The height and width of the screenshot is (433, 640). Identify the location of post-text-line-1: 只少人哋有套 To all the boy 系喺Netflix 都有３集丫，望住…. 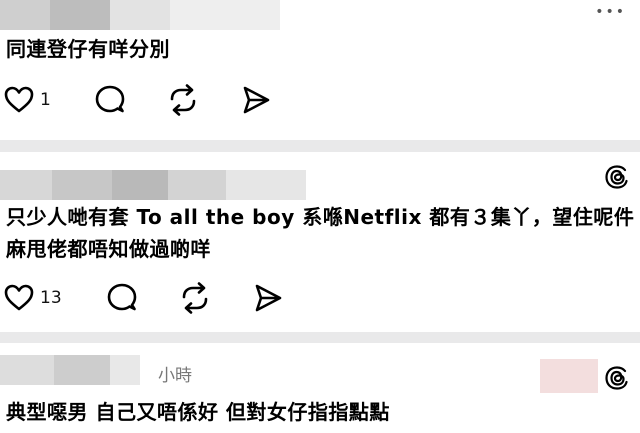
(320, 217).